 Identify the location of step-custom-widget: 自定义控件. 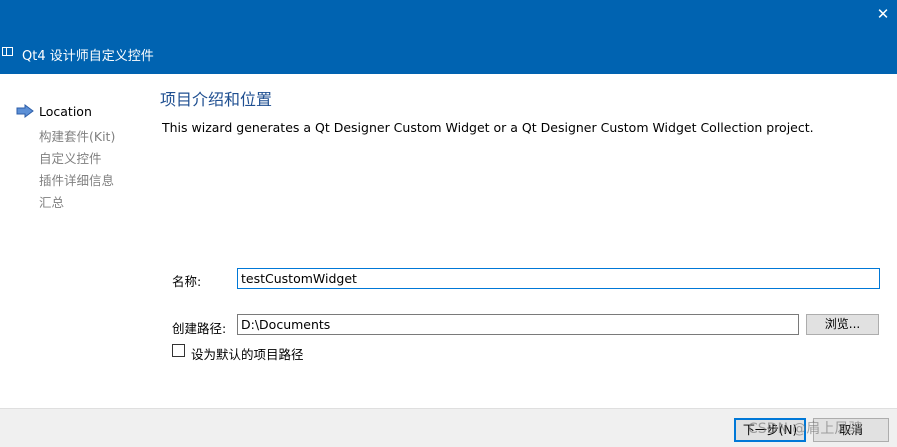
(70, 158).